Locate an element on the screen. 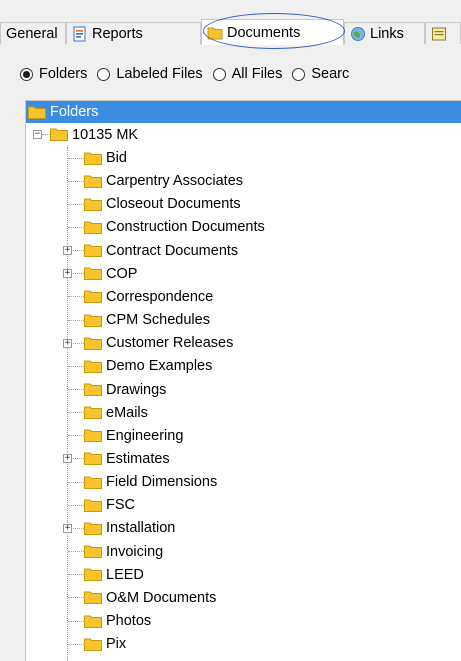 The width and height of the screenshot is (461, 661). tree-item: O&M Documents is located at coordinates (150, 597).